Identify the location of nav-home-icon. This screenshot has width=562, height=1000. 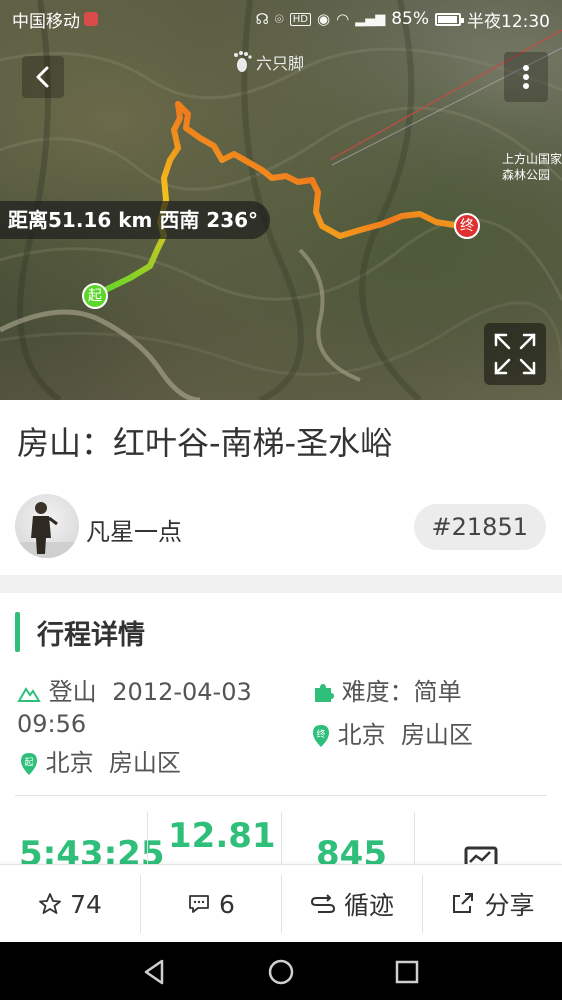
(281, 972).